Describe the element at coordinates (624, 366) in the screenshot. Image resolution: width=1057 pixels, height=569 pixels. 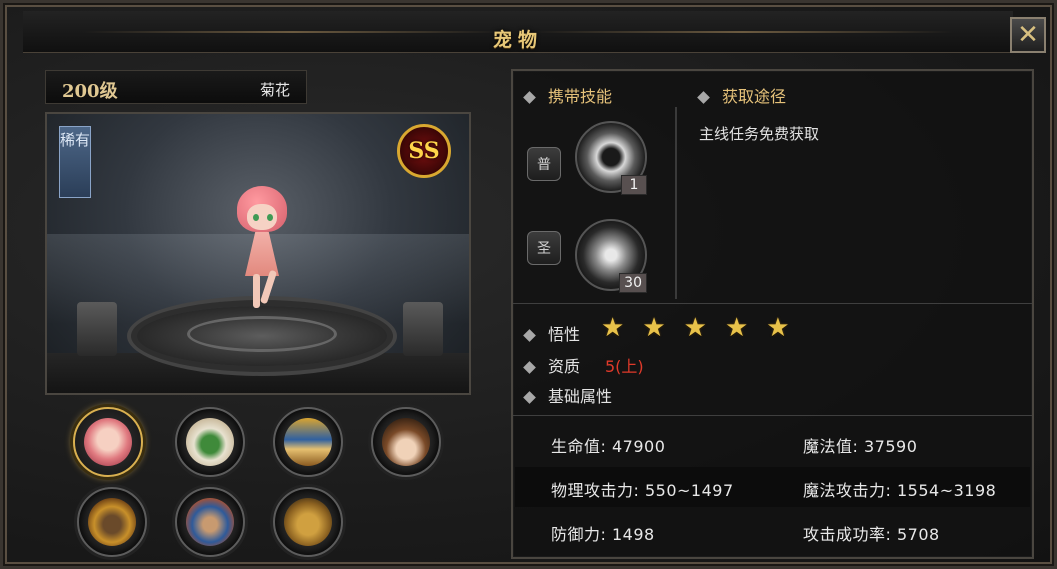
I see `aptitude-value: 5(上)` at that location.